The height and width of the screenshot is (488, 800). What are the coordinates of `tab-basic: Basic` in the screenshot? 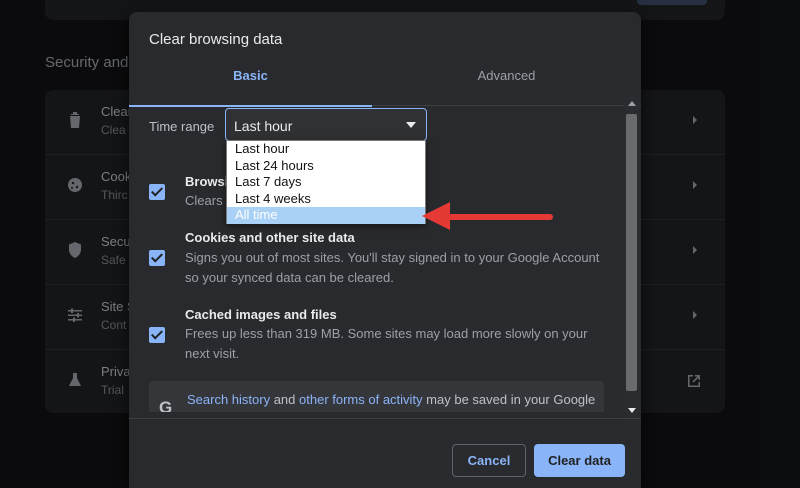 It's located at (250, 85).